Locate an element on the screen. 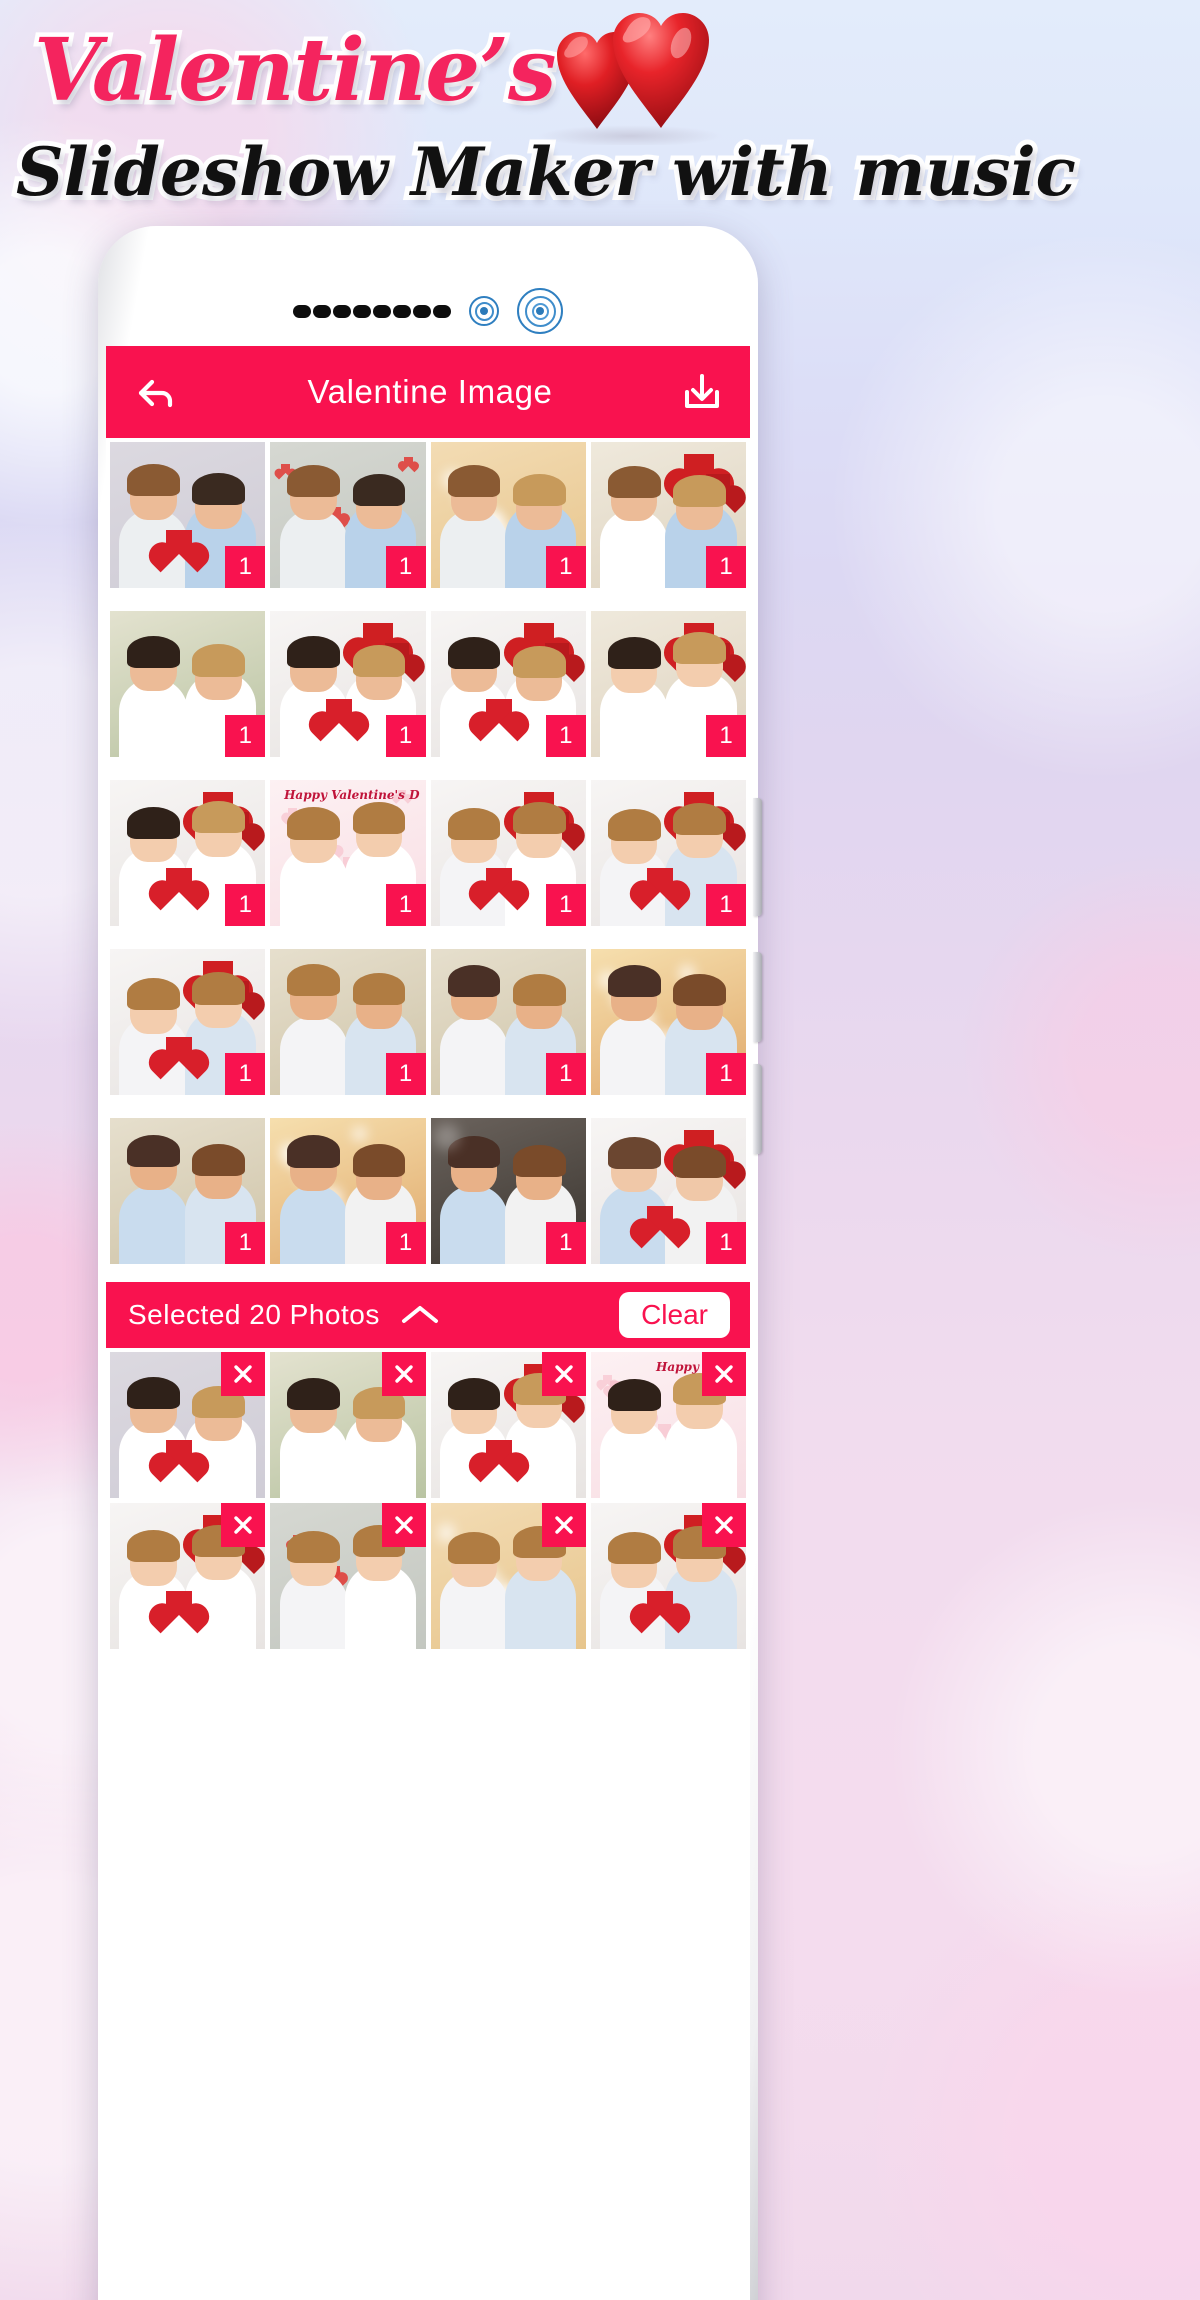 Image resolution: width=1200 pixels, height=2300 pixels. selected-photos-strip: Happy Valen is located at coordinates (428, 1500).